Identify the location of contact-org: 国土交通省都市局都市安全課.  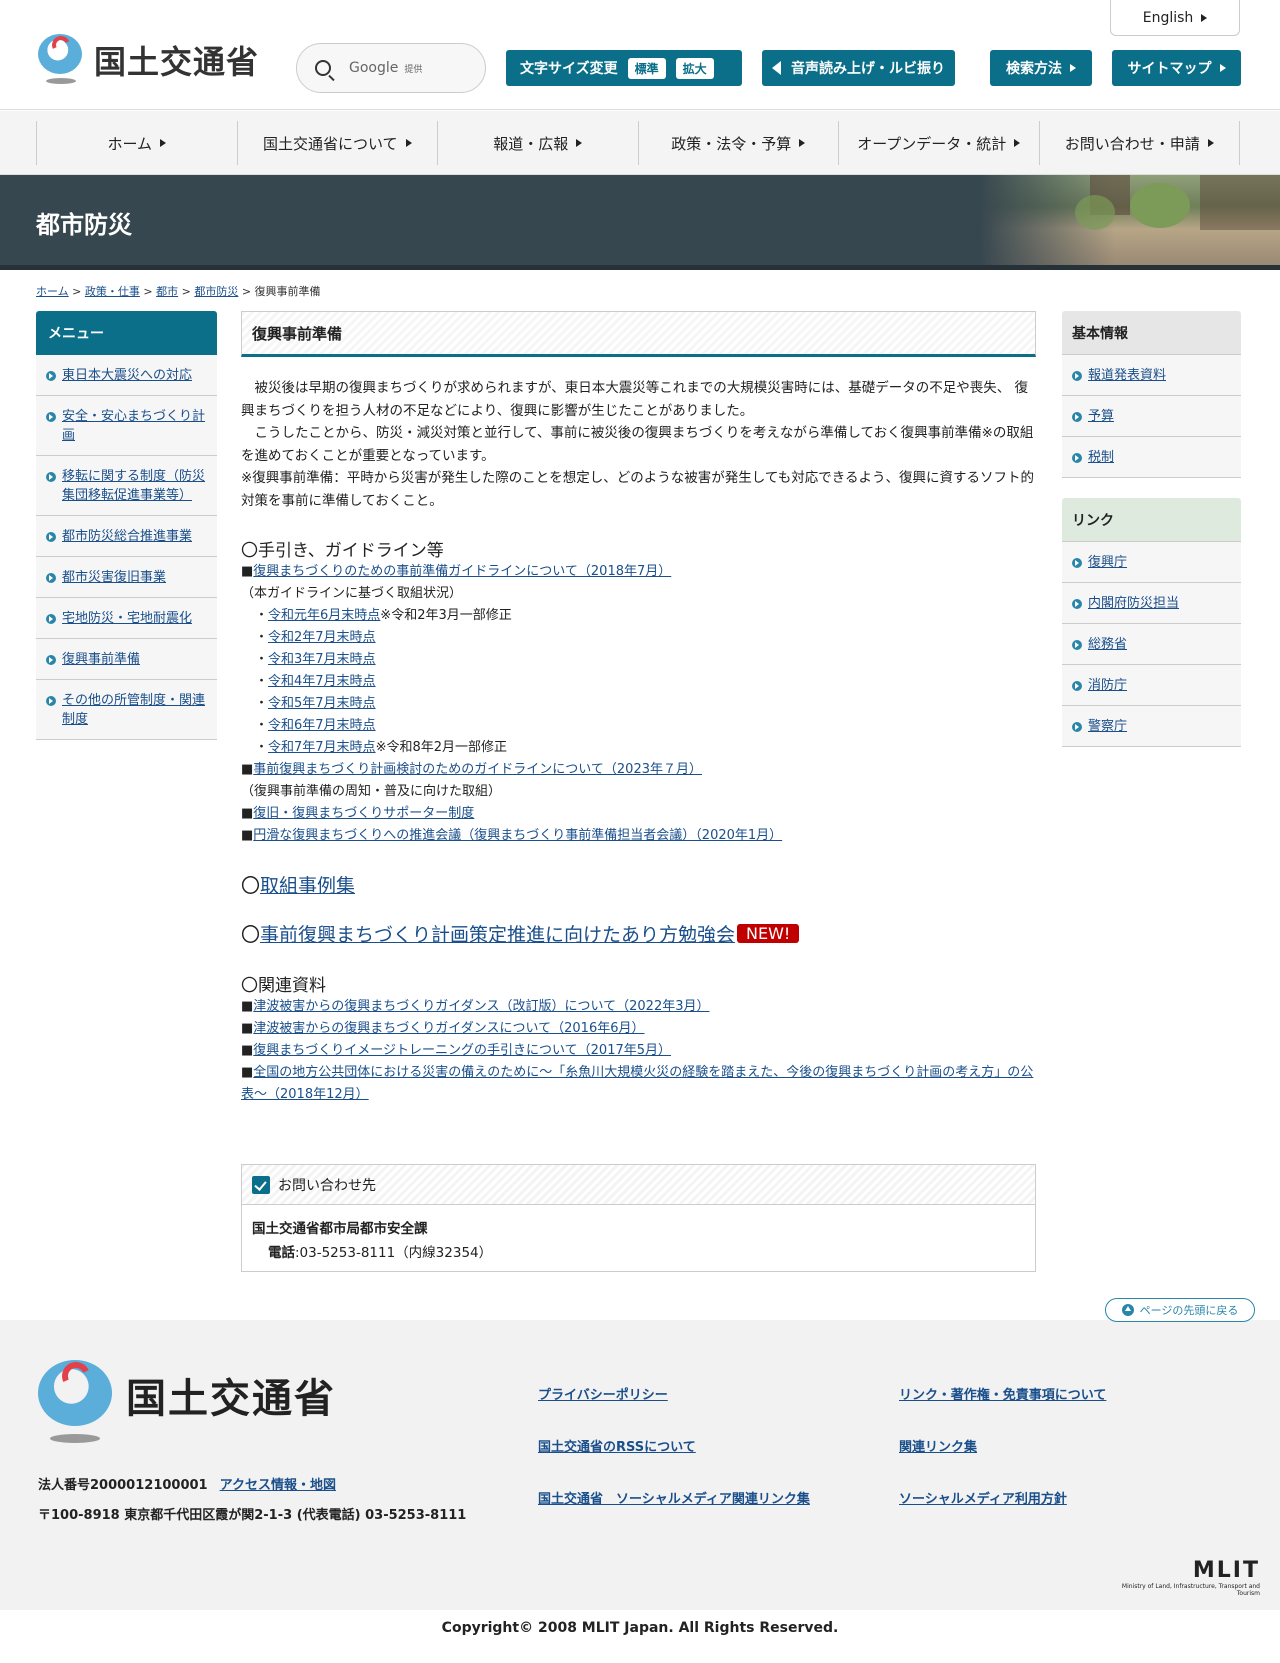
(340, 1229).